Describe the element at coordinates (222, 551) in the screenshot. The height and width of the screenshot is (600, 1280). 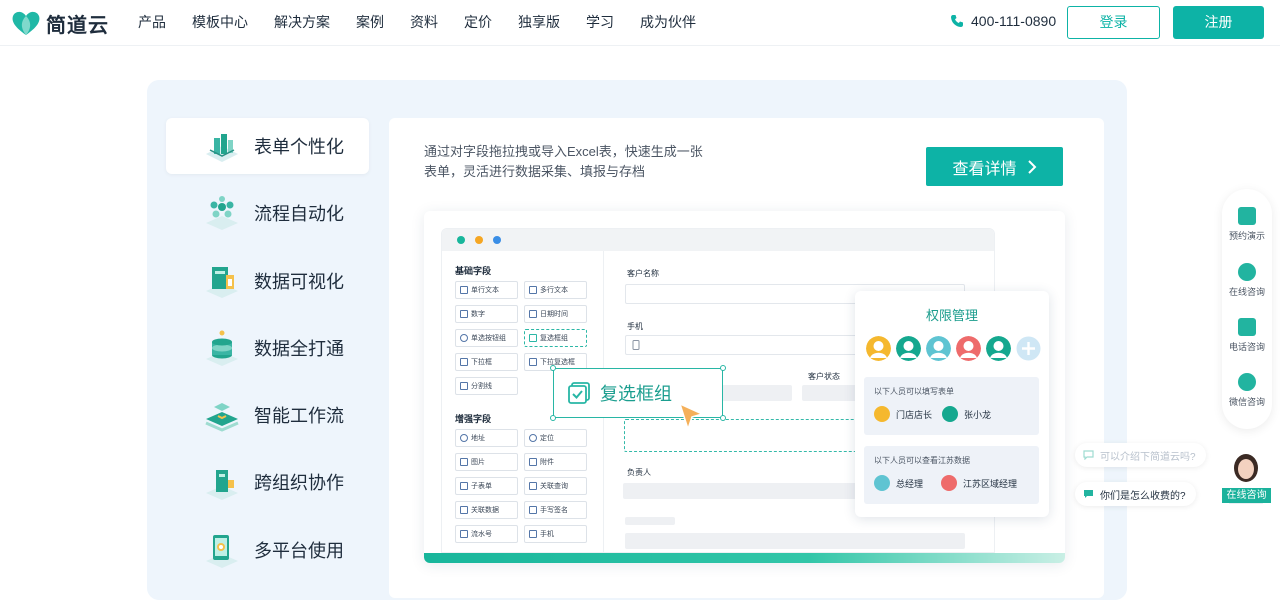
I see `multi-platform-icon` at that location.